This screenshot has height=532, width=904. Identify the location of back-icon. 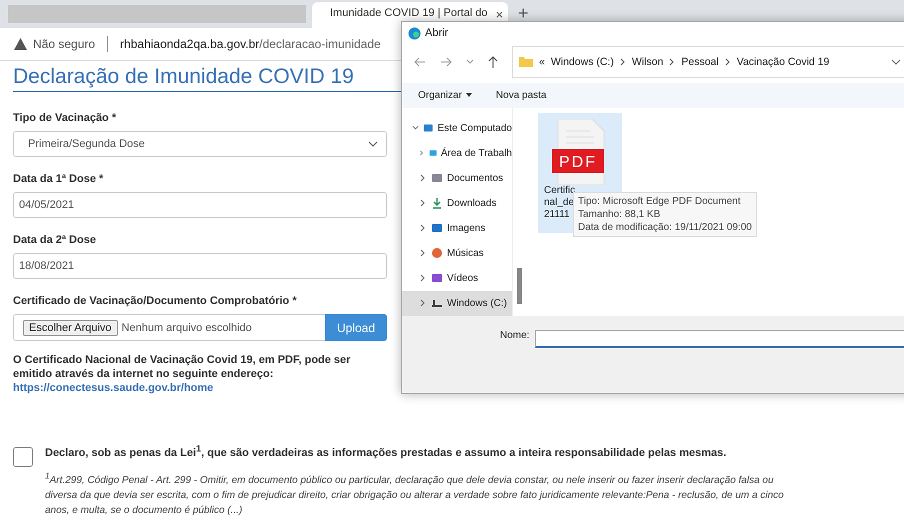
(420, 61).